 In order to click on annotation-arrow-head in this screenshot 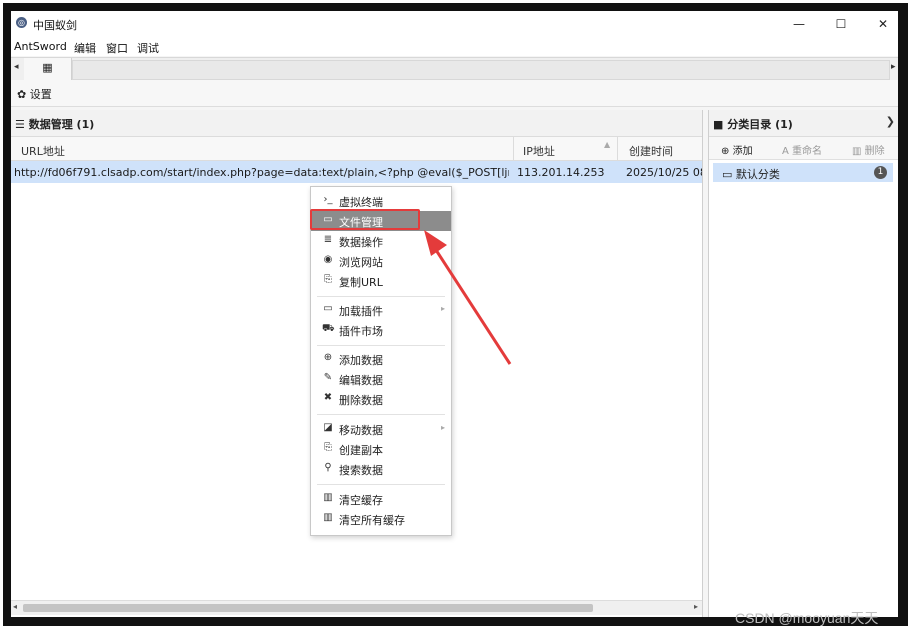, I will do `click(435, 243)`.